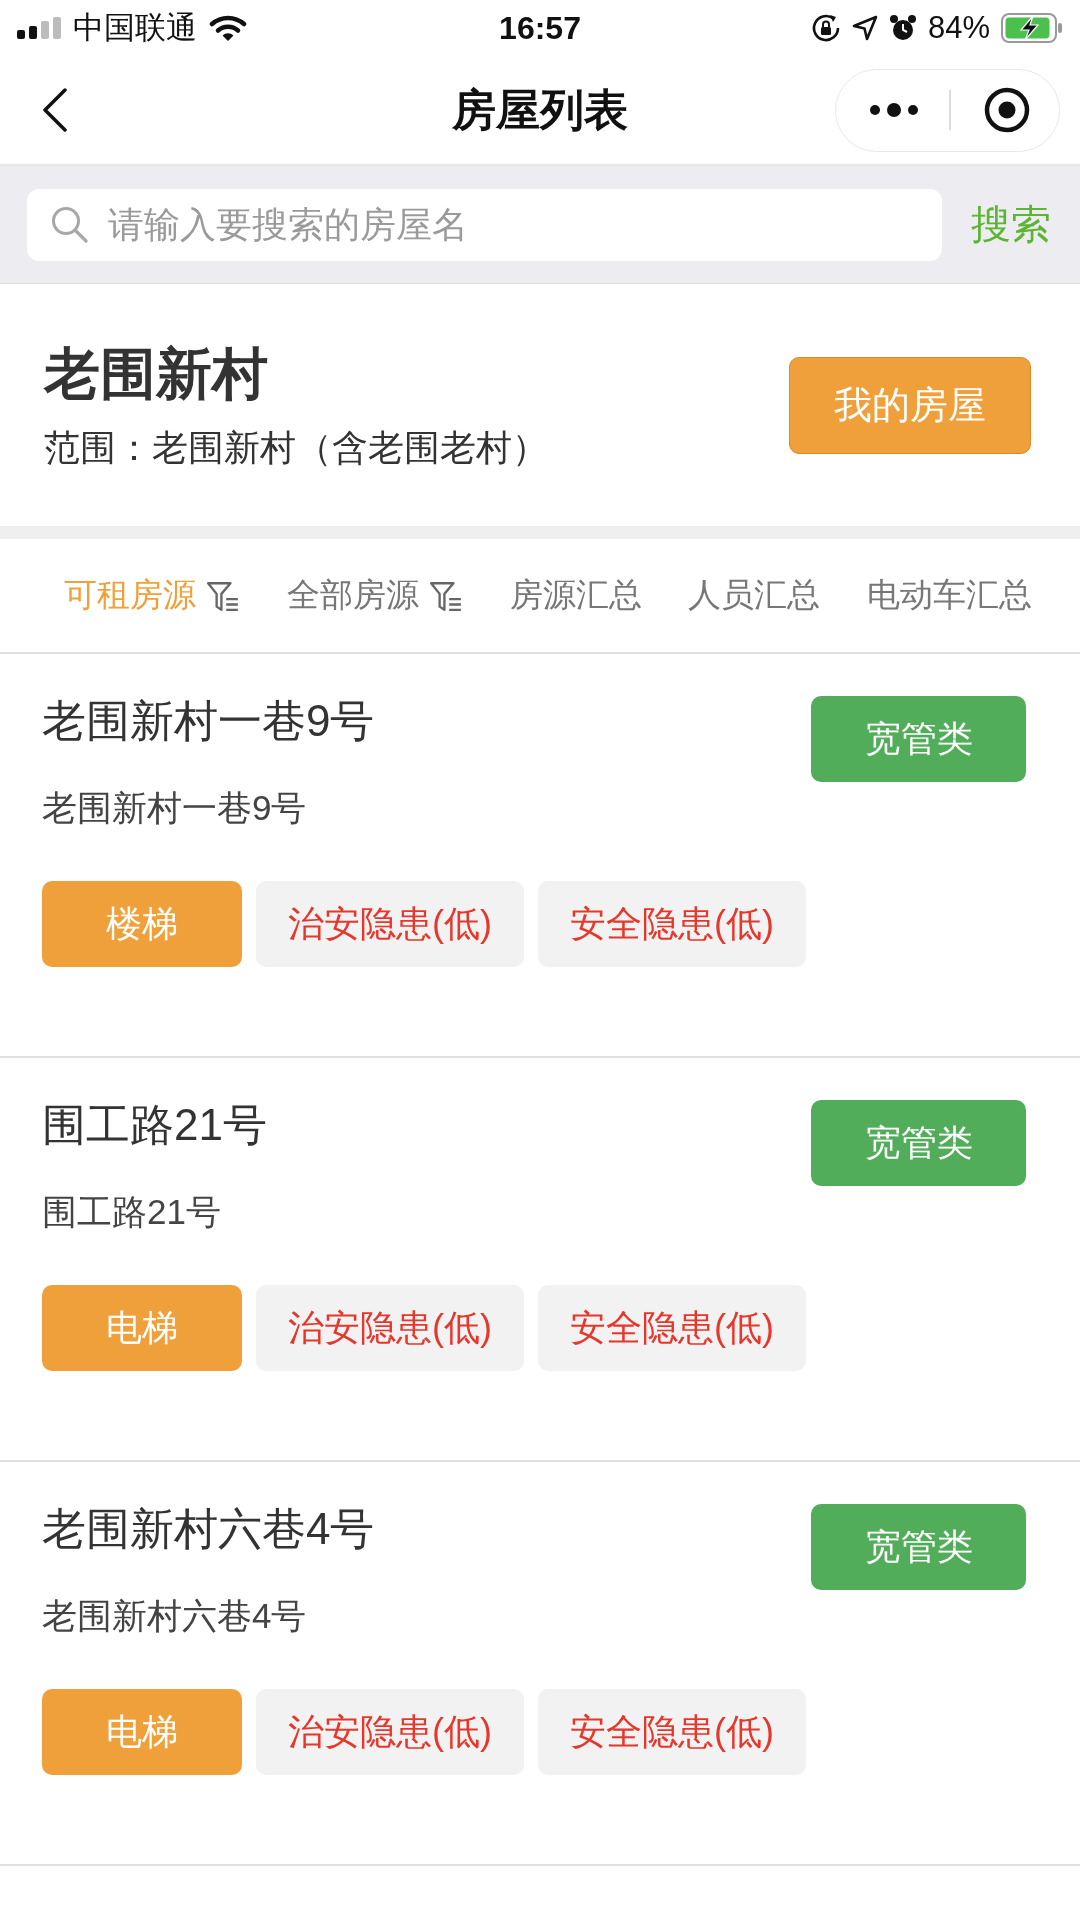 The image size is (1080, 1920). I want to click on tab: 全部房源, so click(374, 595).